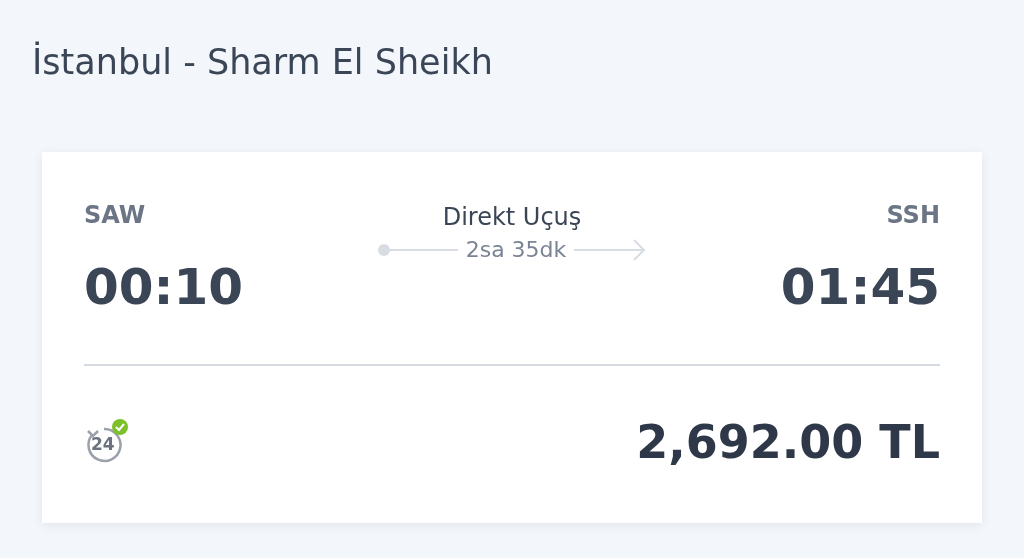 The image size is (1024, 558). Describe the element at coordinates (115, 215) in the screenshot. I see `airport-code: SAW` at that location.